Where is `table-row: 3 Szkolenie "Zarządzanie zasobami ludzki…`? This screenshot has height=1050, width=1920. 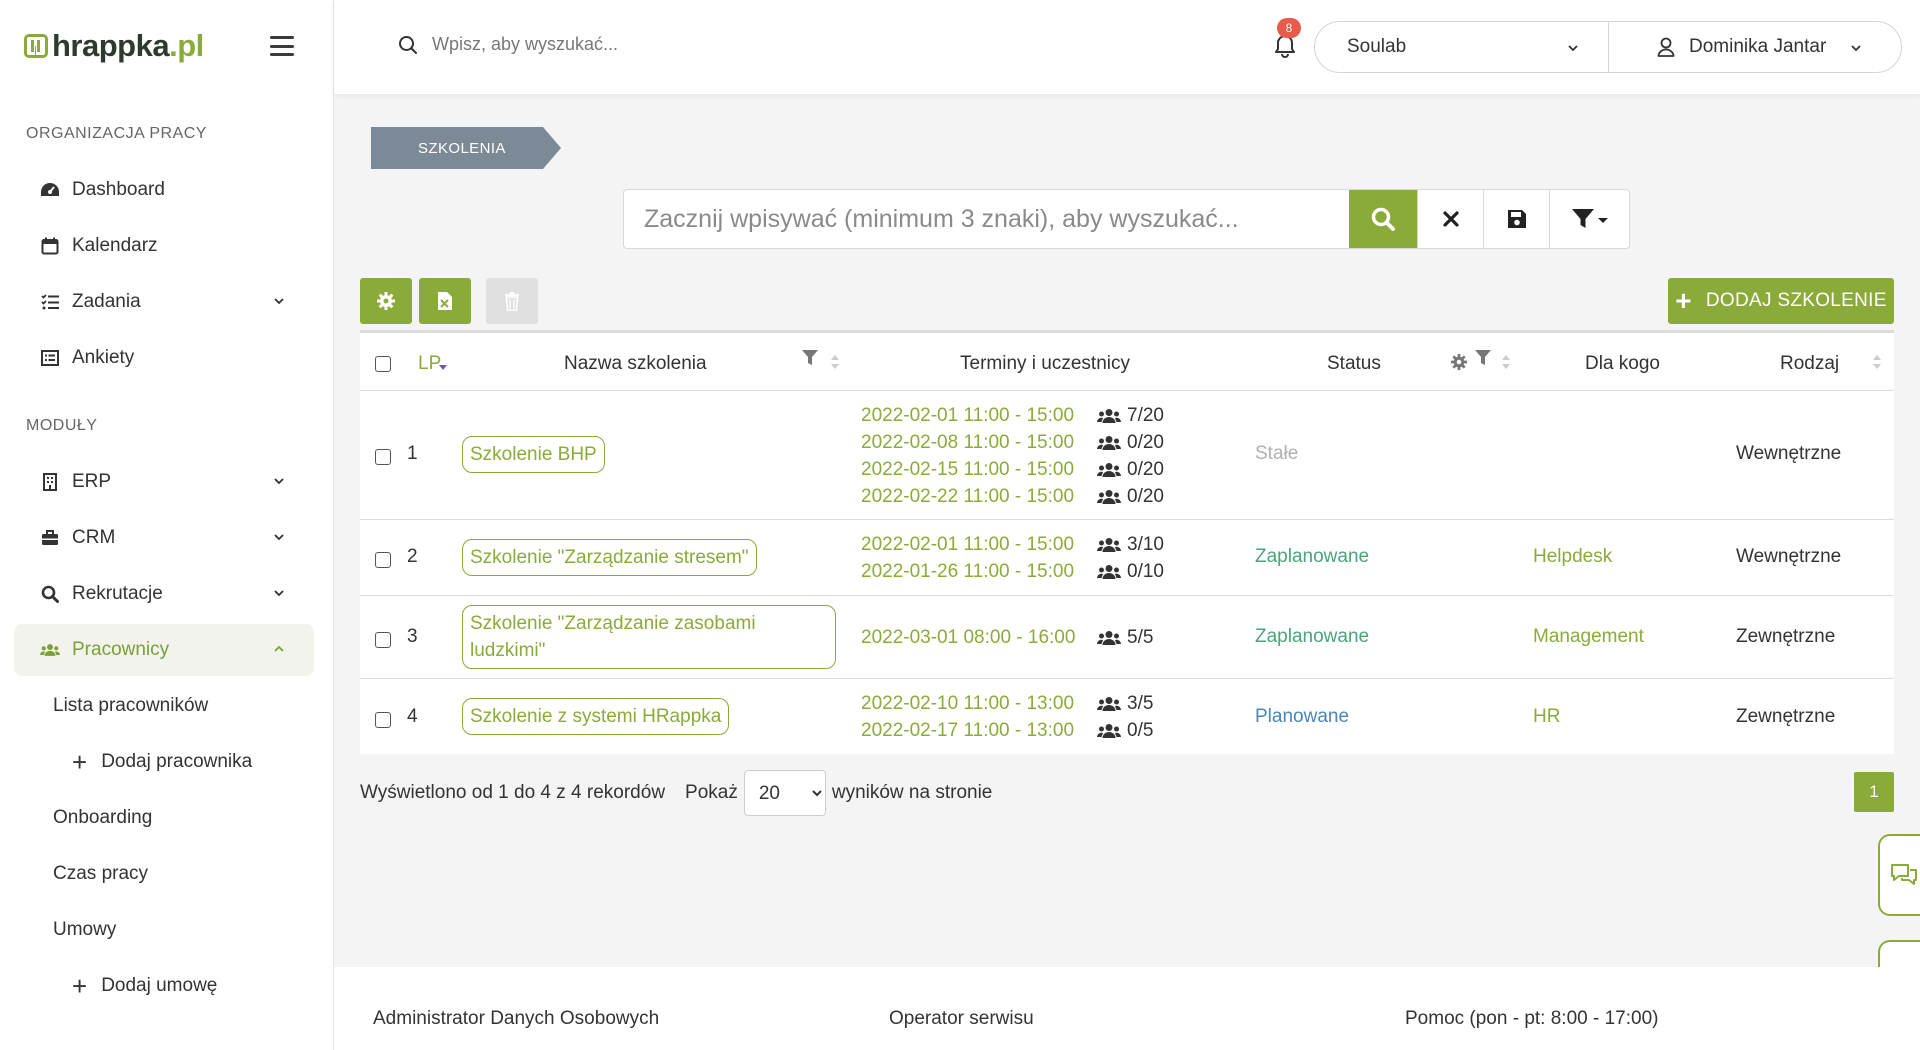 table-row: 3 Szkolenie "Zarządzanie zasobami ludzki… is located at coordinates (1127, 637).